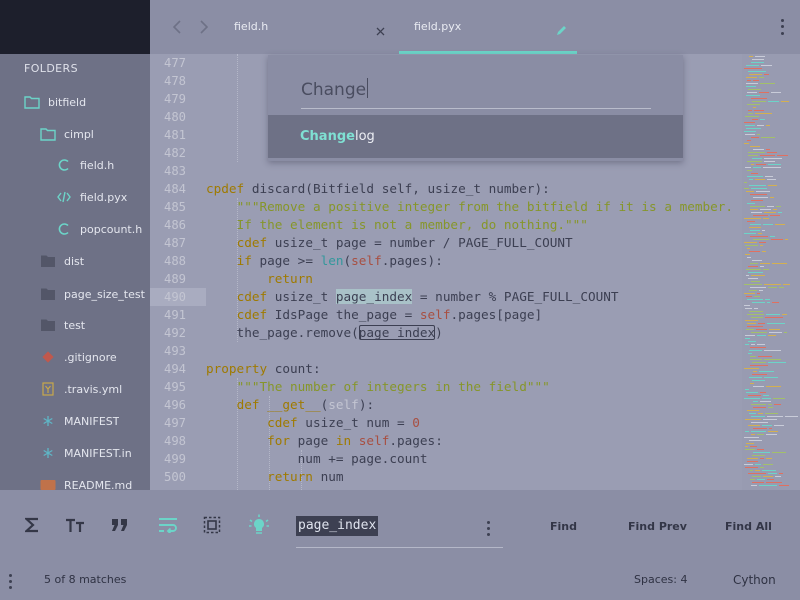 The width and height of the screenshot is (800, 600). I want to click on minimap, so click(771, 272).